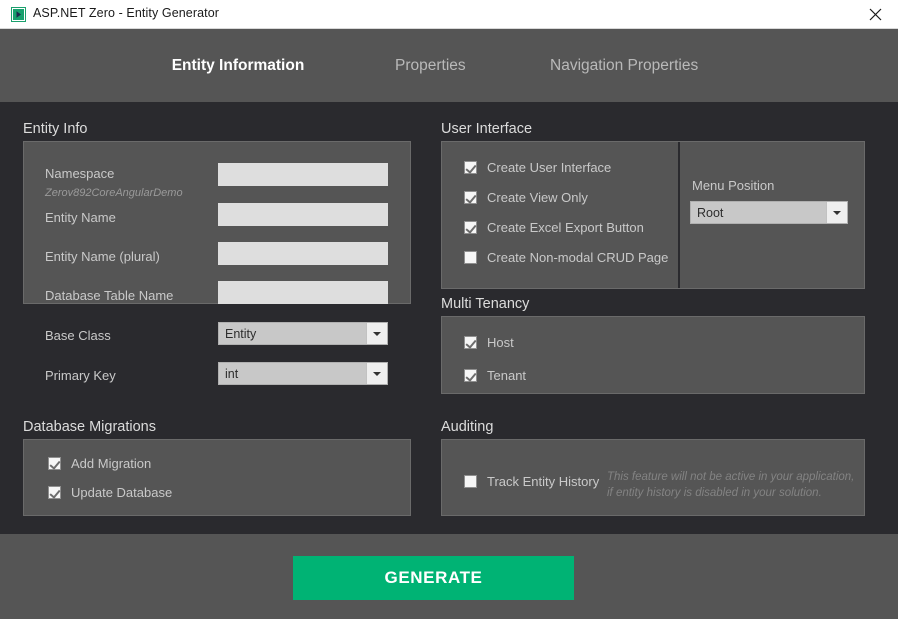 This screenshot has height=619, width=898. I want to click on entity-name-label: Entity Name, so click(80, 217).